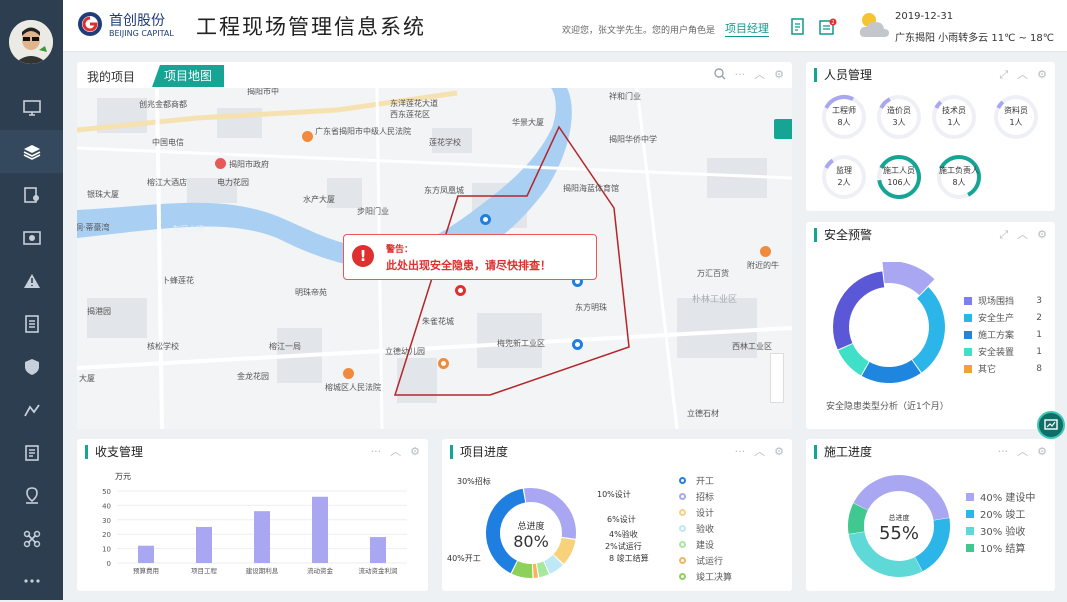 The width and height of the screenshot is (1067, 602). I want to click on checklist-icon, so click(31, 323).